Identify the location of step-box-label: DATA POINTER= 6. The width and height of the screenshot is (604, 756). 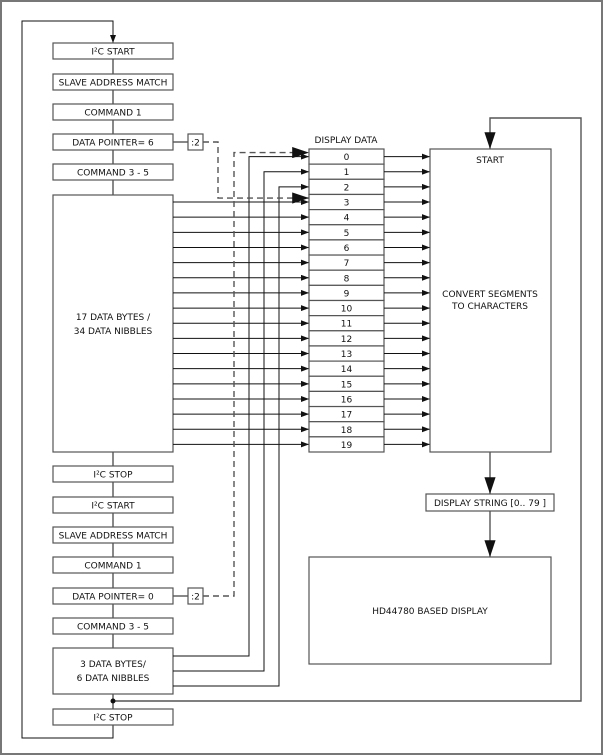
(113, 144).